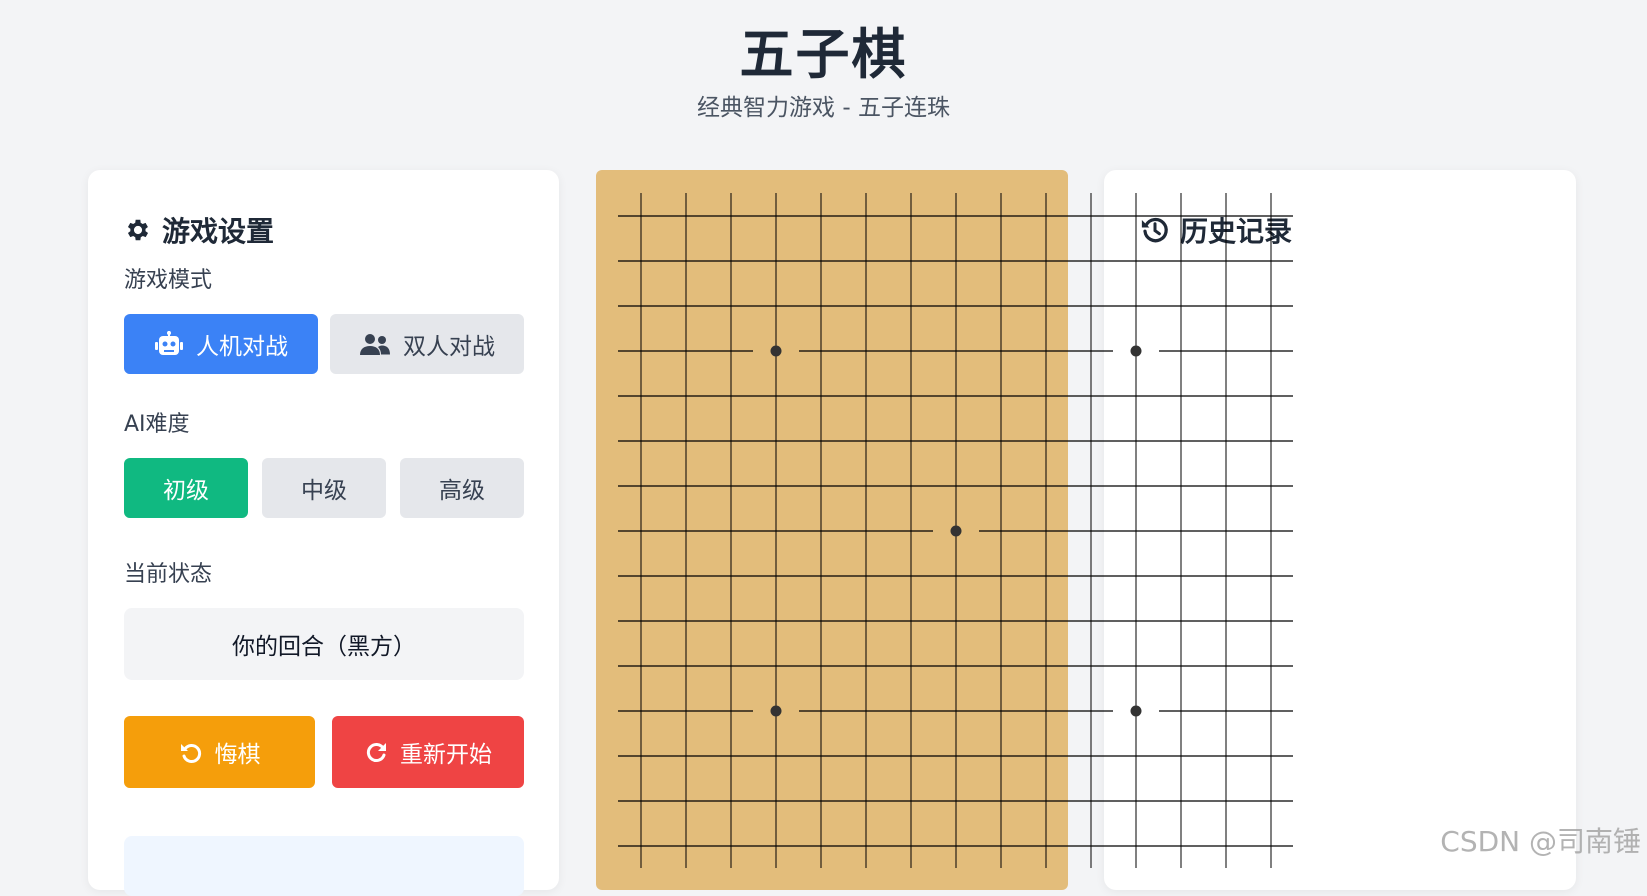  I want to click on pvp-mode-button: 双人对战, so click(427, 344).